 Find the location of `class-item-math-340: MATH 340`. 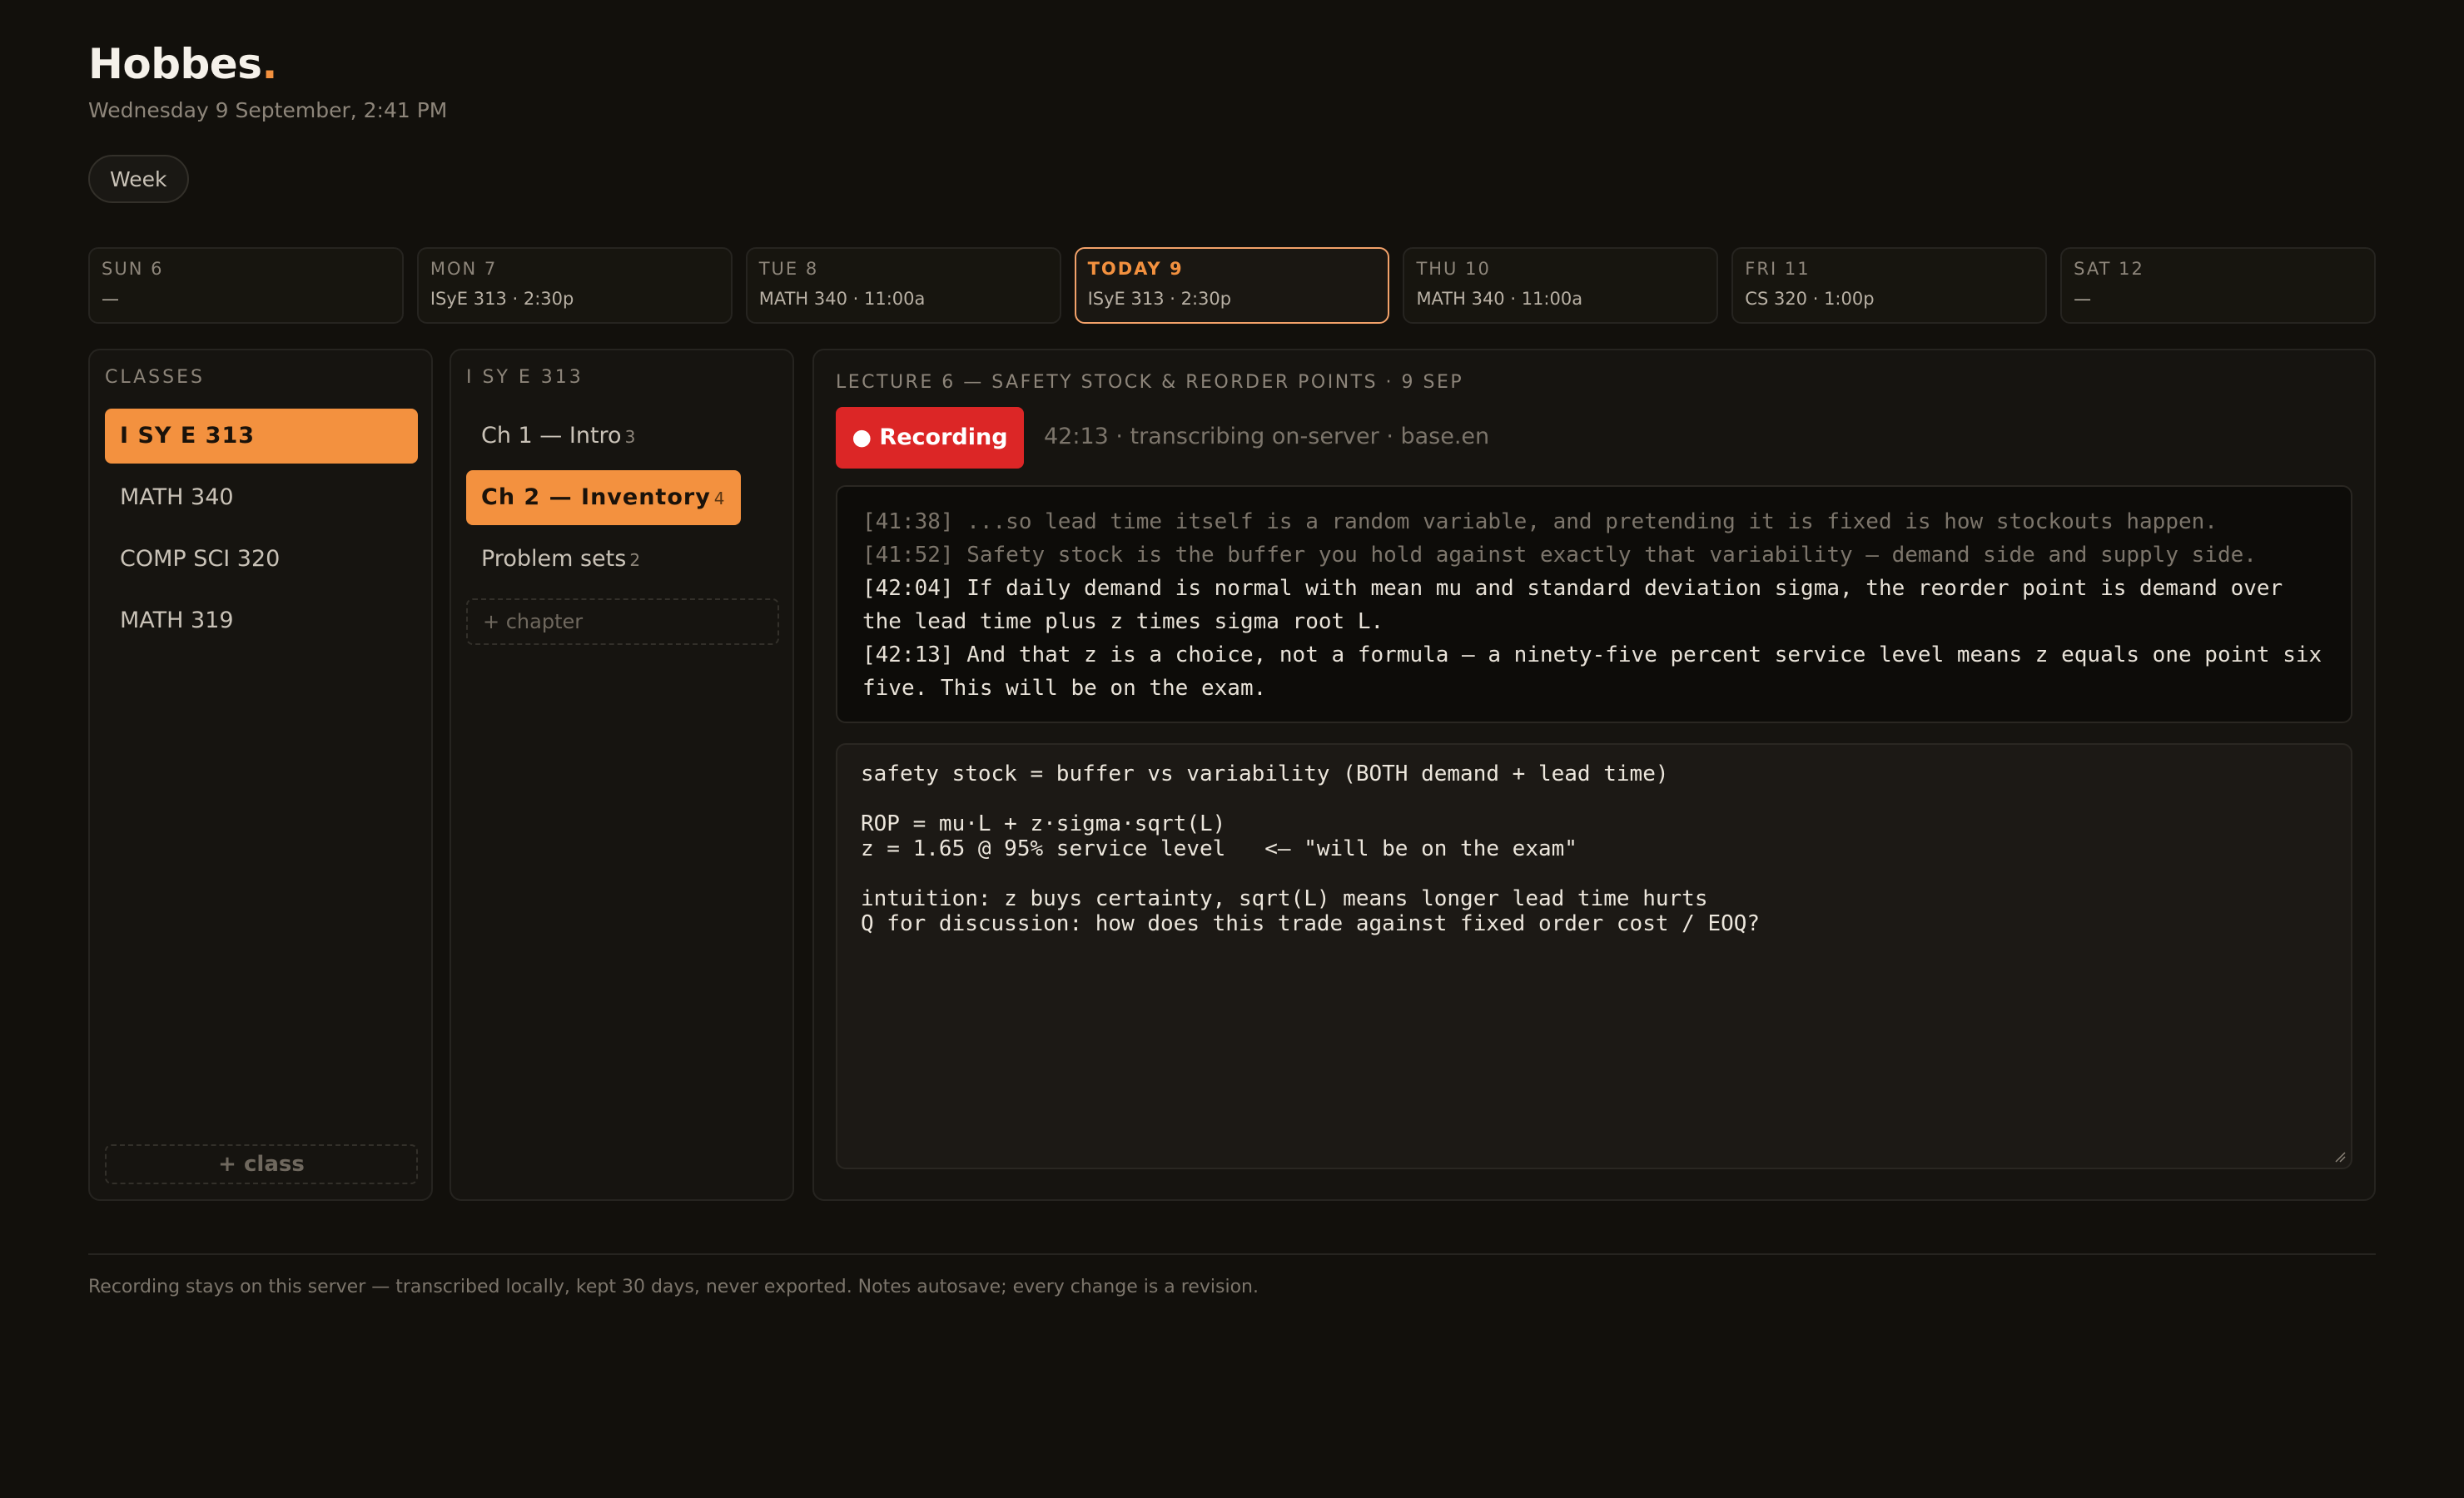

class-item-math-340: MATH 340 is located at coordinates (261, 497).